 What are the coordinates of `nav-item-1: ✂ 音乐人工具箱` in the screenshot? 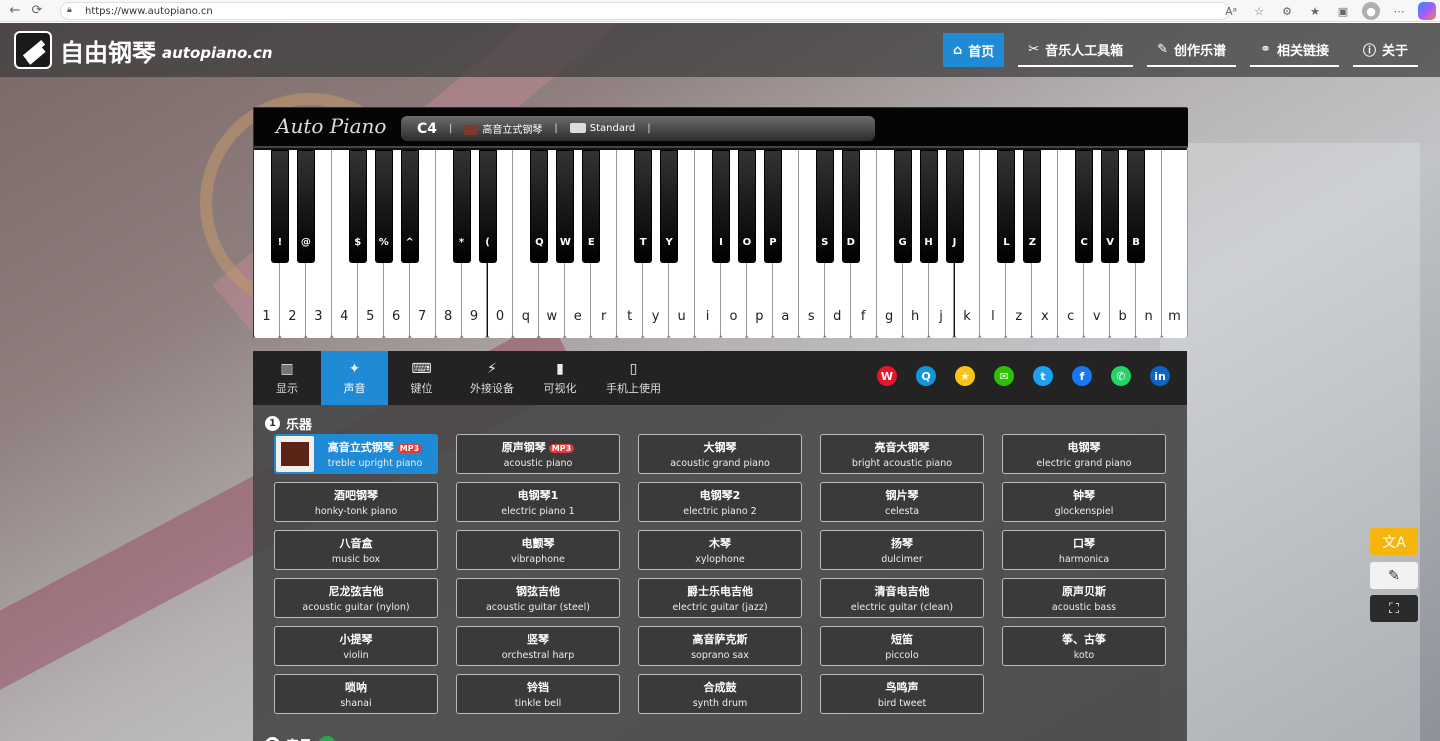 It's located at (1076, 50).